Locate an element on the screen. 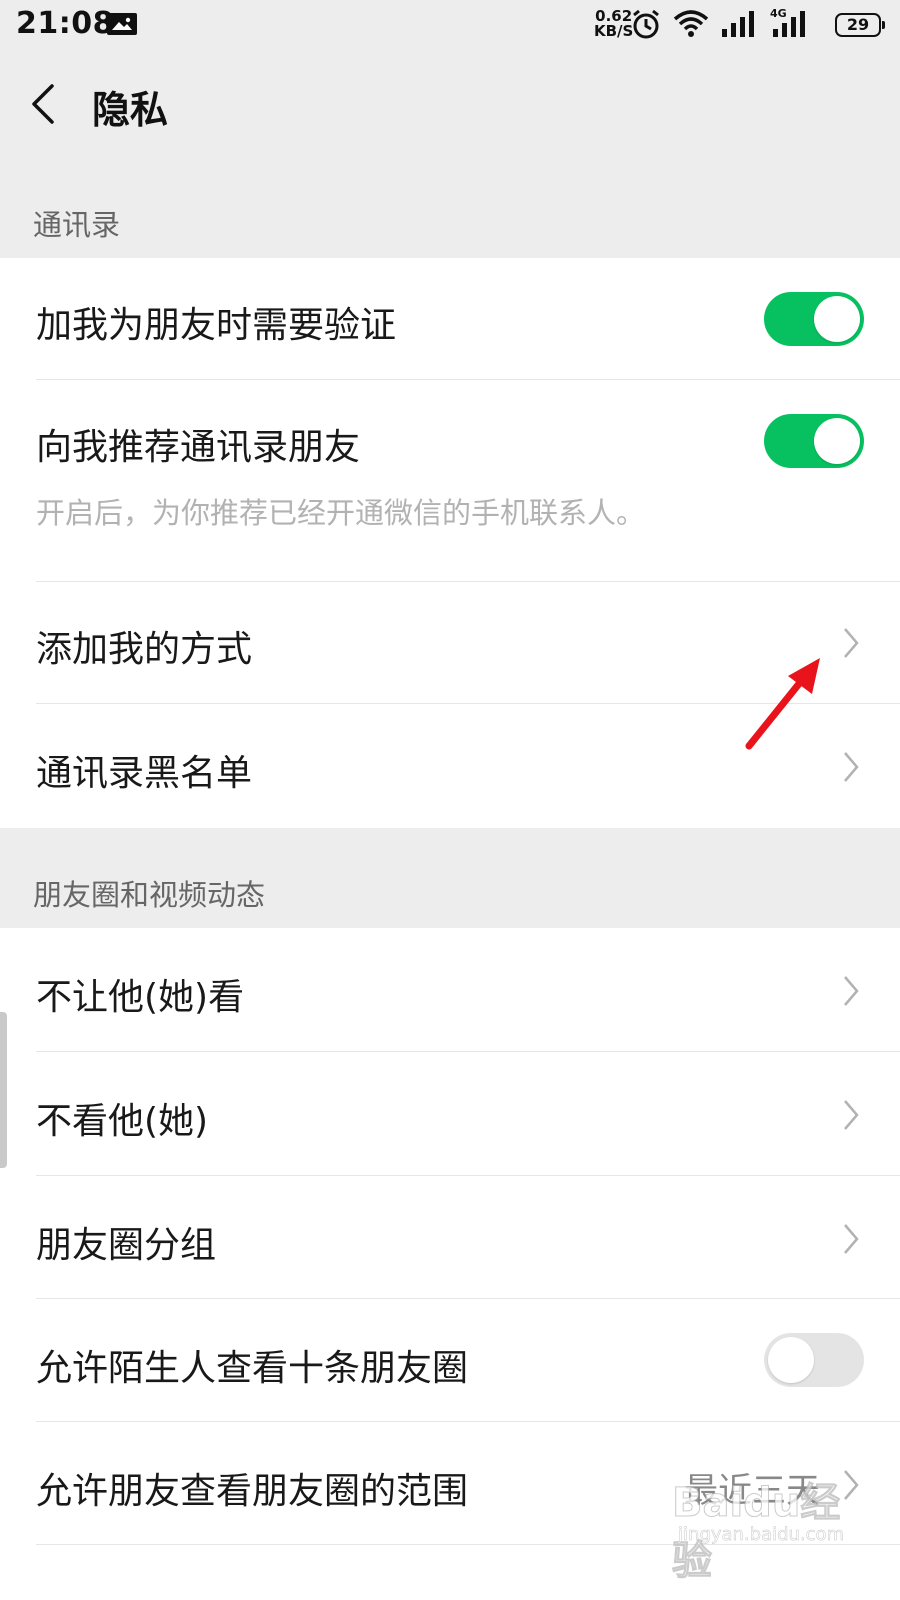 The image size is (900, 1600). section-header-contacts: 通讯录 is located at coordinates (450, 208).